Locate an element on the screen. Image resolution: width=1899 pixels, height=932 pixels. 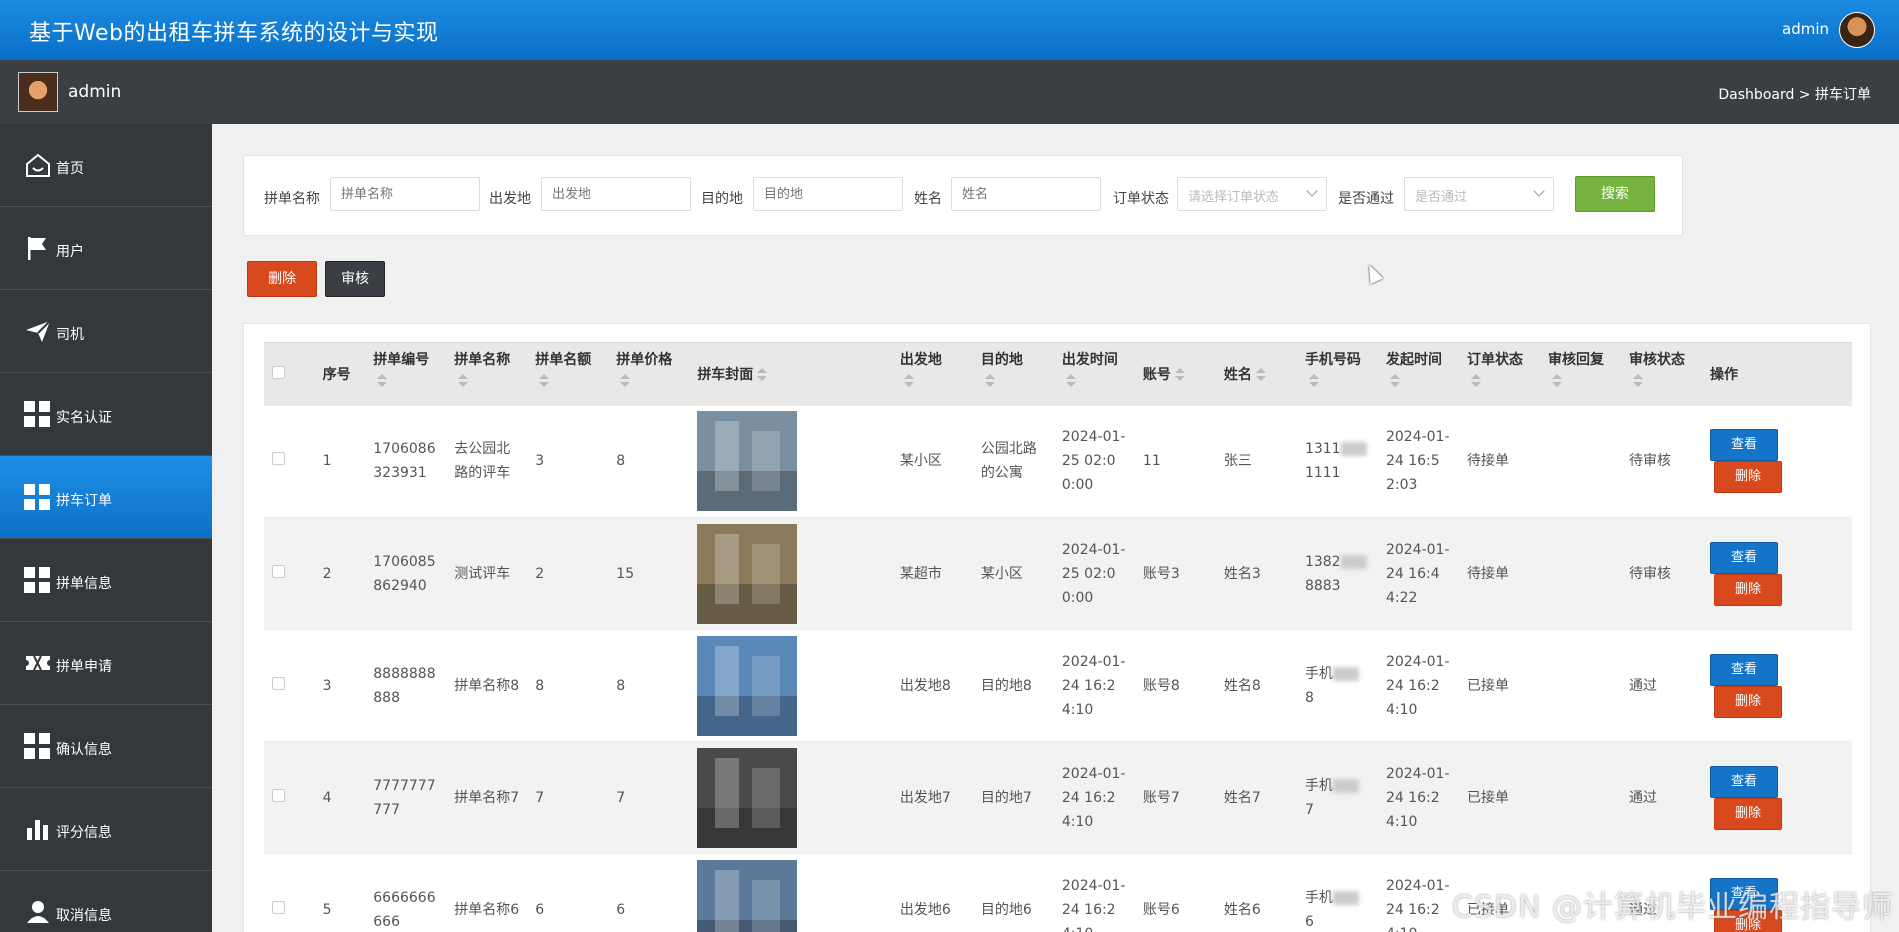
select-all-header is located at coordinates (289, 374).